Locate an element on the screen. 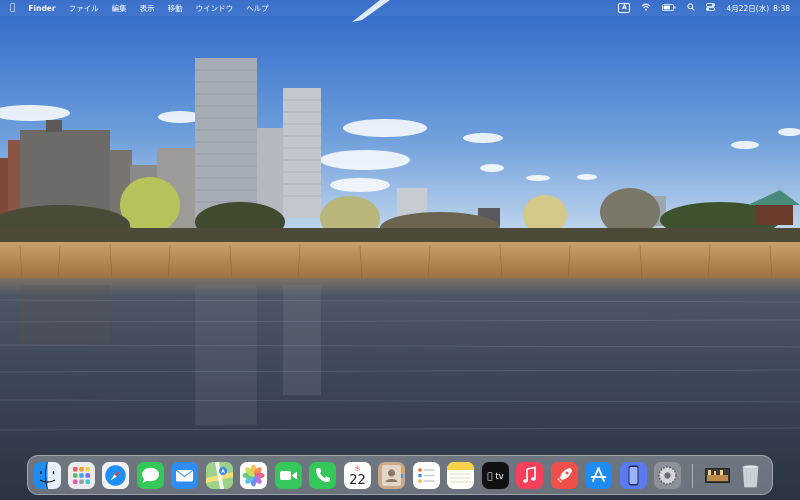 The height and width of the screenshot is (500, 800). calendar-day: 22 is located at coordinates (357, 480).